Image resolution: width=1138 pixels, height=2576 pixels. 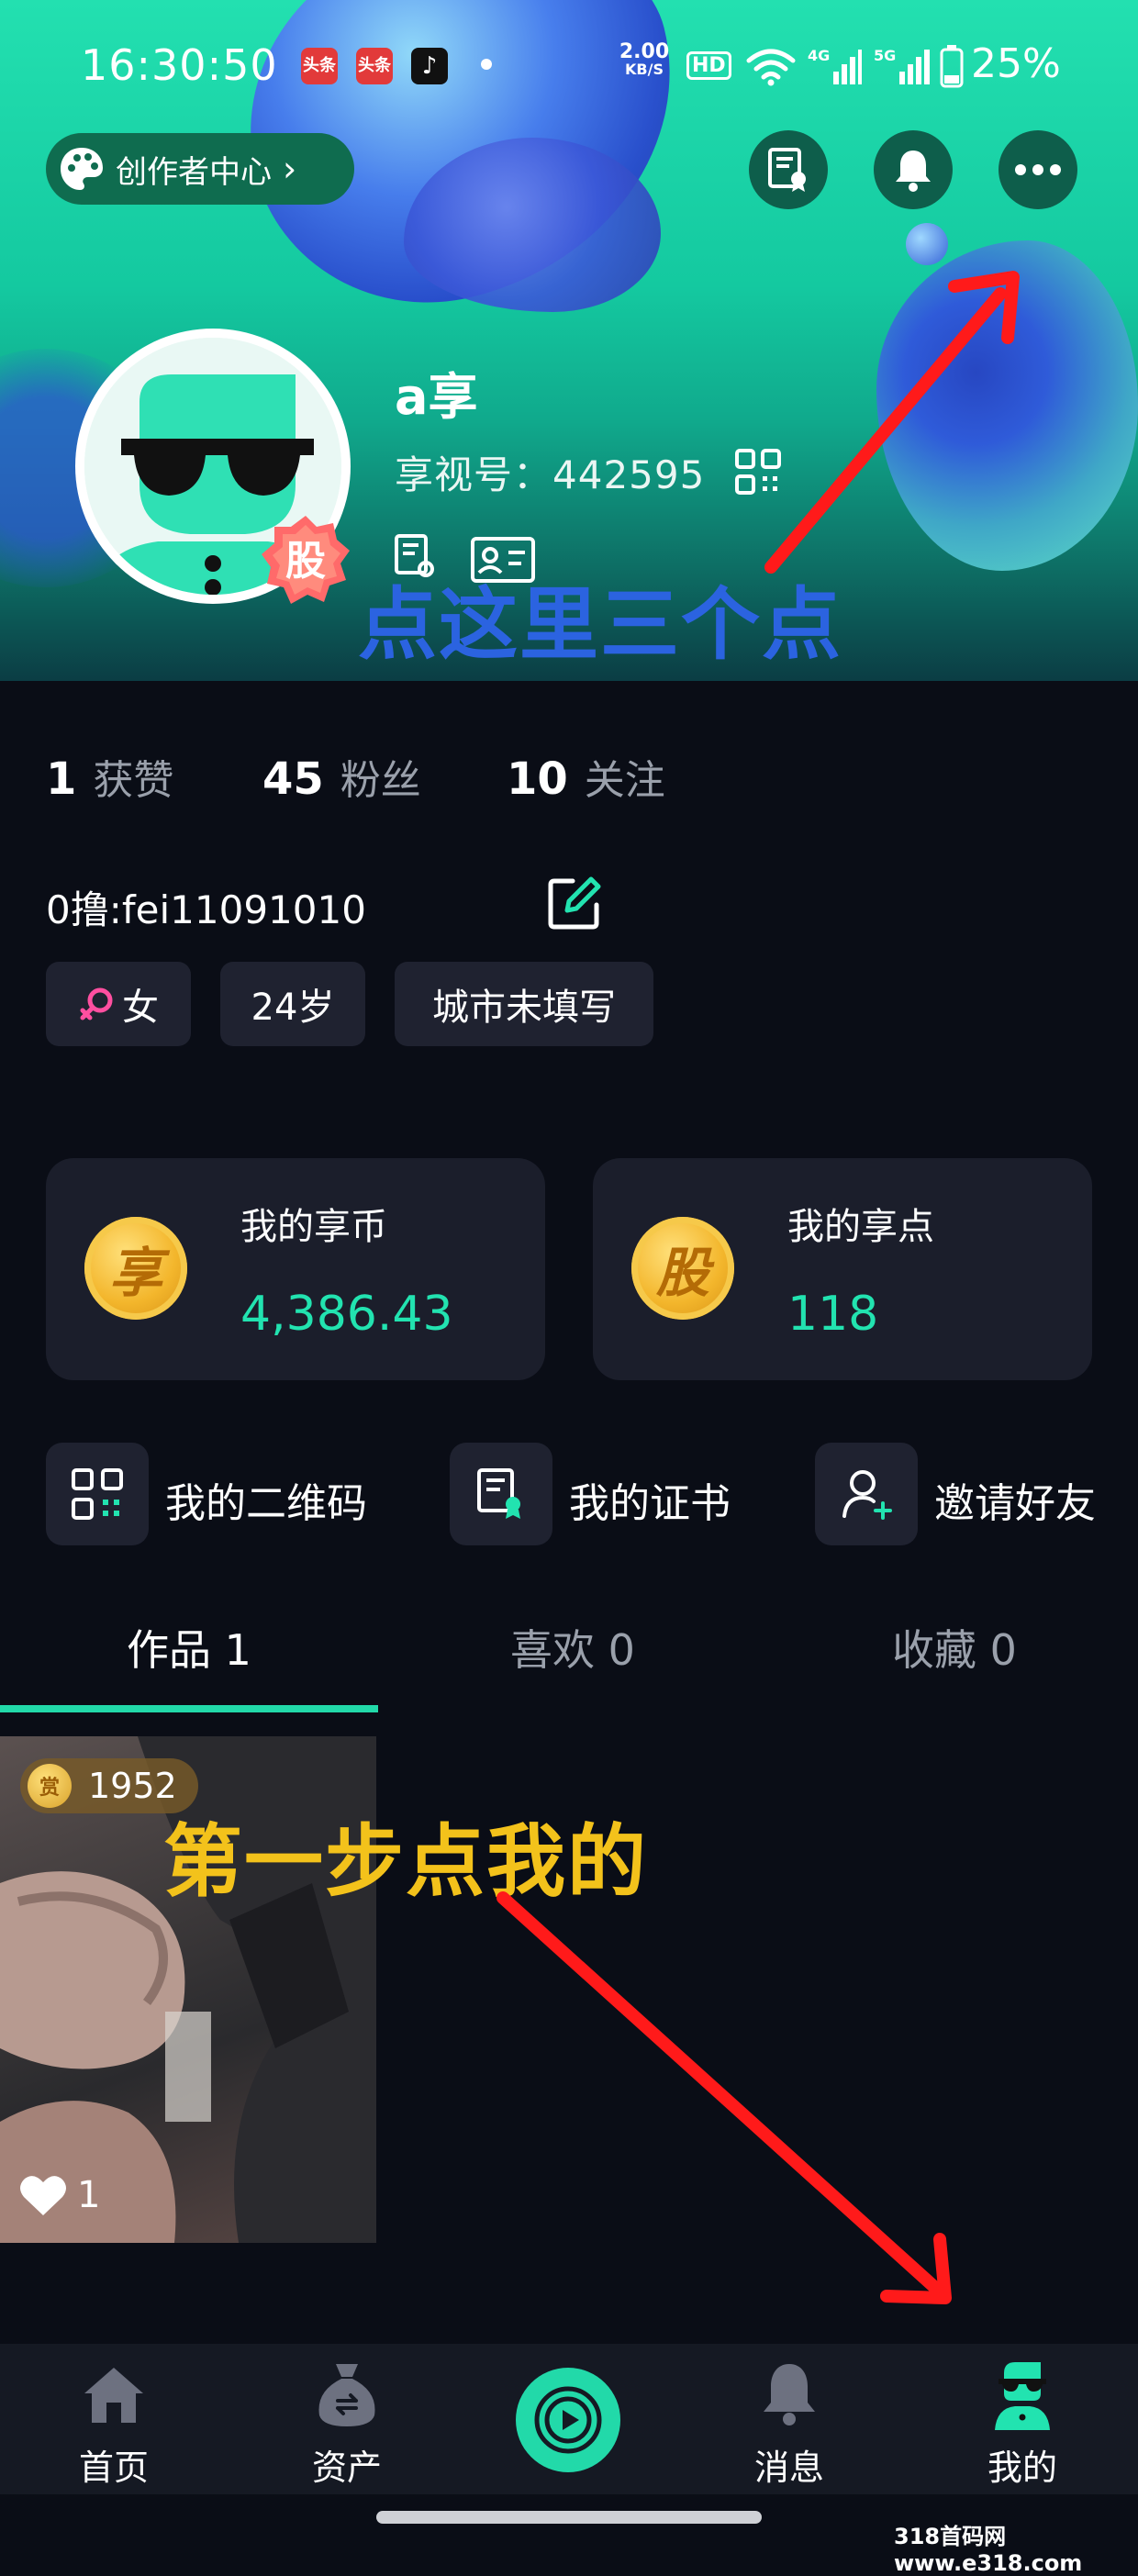 What do you see at coordinates (118, 1004) in the screenshot?
I see `gender-tag: 女` at bounding box center [118, 1004].